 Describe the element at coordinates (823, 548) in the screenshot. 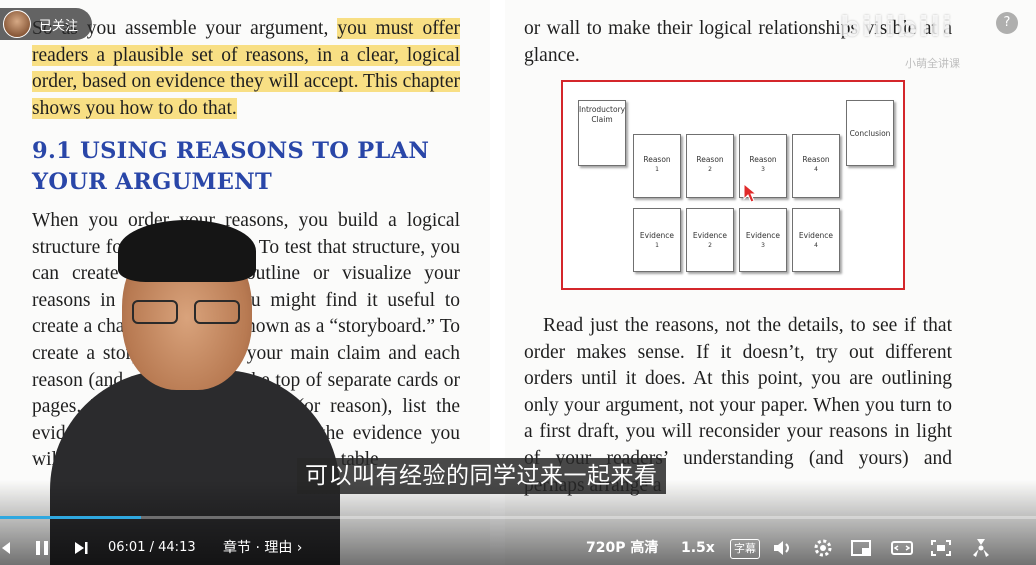

I see `settings-gear-icon` at that location.